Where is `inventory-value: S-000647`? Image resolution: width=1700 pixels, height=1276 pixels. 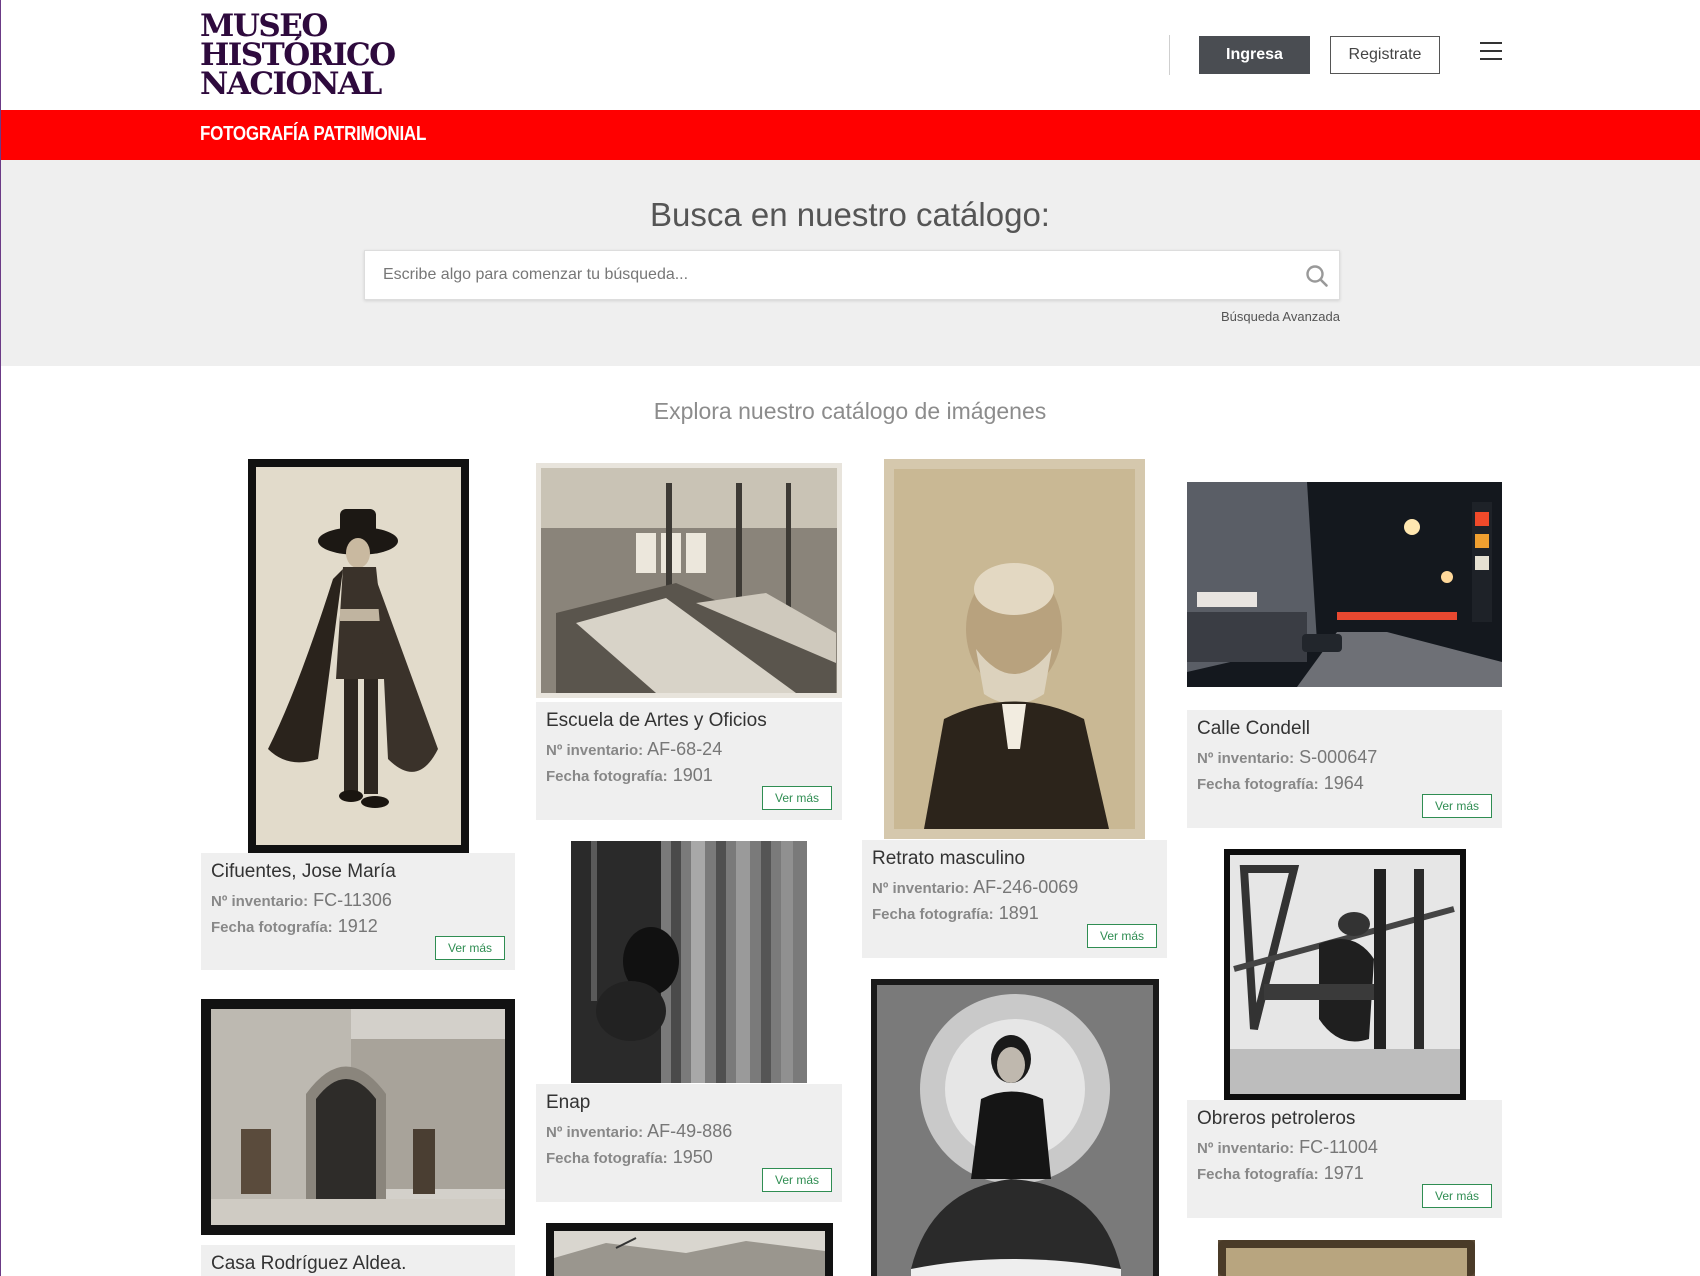 inventory-value: S-000647 is located at coordinates (1338, 757).